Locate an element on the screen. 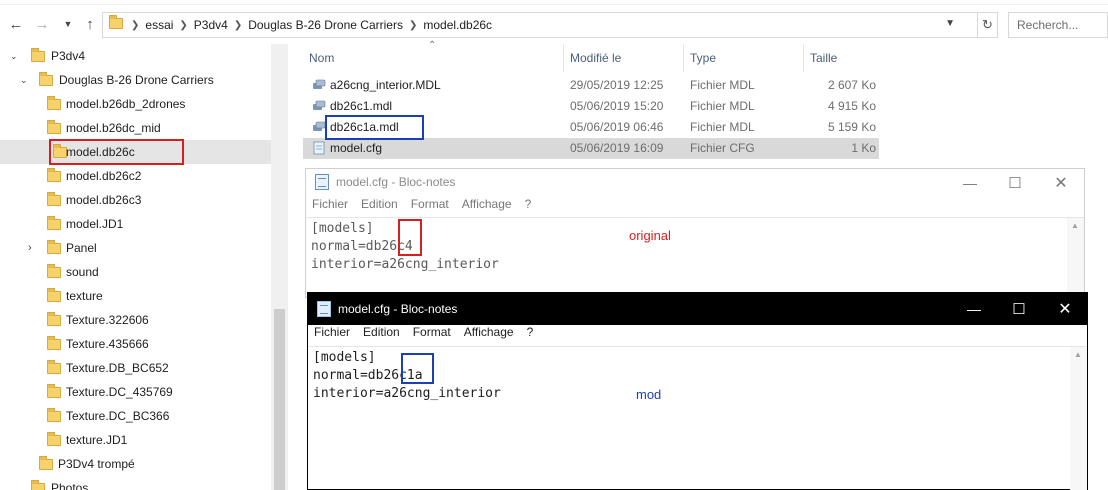 This screenshot has height=490, width=1108. file-date: 29/05/2019 12:25 is located at coordinates (617, 85).